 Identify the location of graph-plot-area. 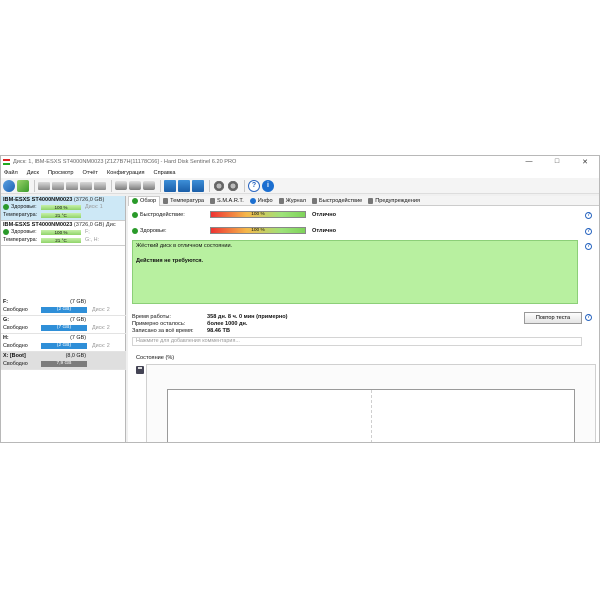
(371, 415).